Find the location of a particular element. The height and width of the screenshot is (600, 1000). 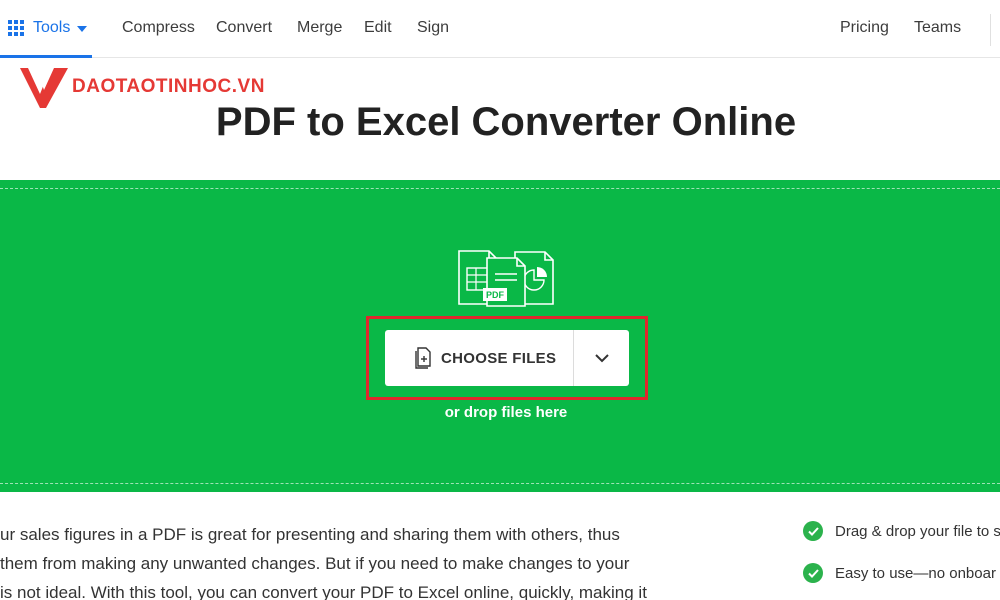

choose-files-label: CHOOSE FILES is located at coordinates (499, 358).